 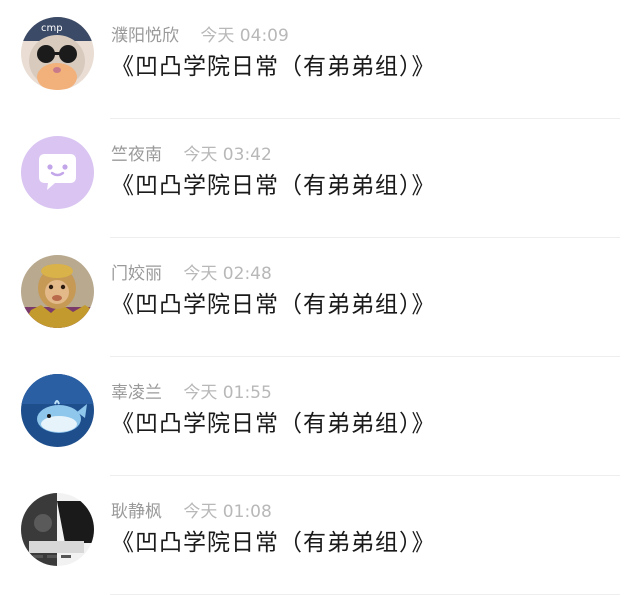 I want to click on cat-with-sunglasses-avatar: cmp, so click(x=57, y=53).